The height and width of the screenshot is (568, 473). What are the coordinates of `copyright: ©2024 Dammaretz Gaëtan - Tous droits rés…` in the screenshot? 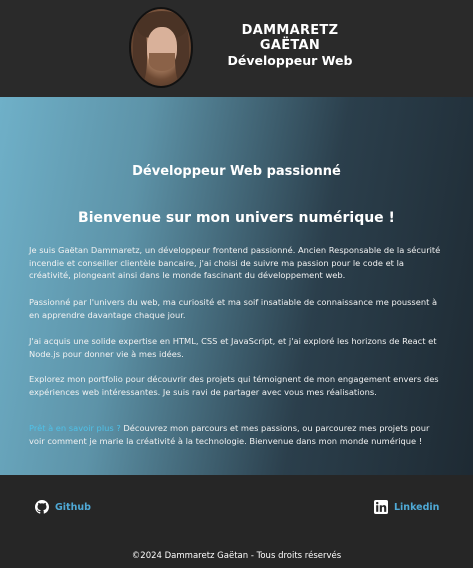 It's located at (236, 556).